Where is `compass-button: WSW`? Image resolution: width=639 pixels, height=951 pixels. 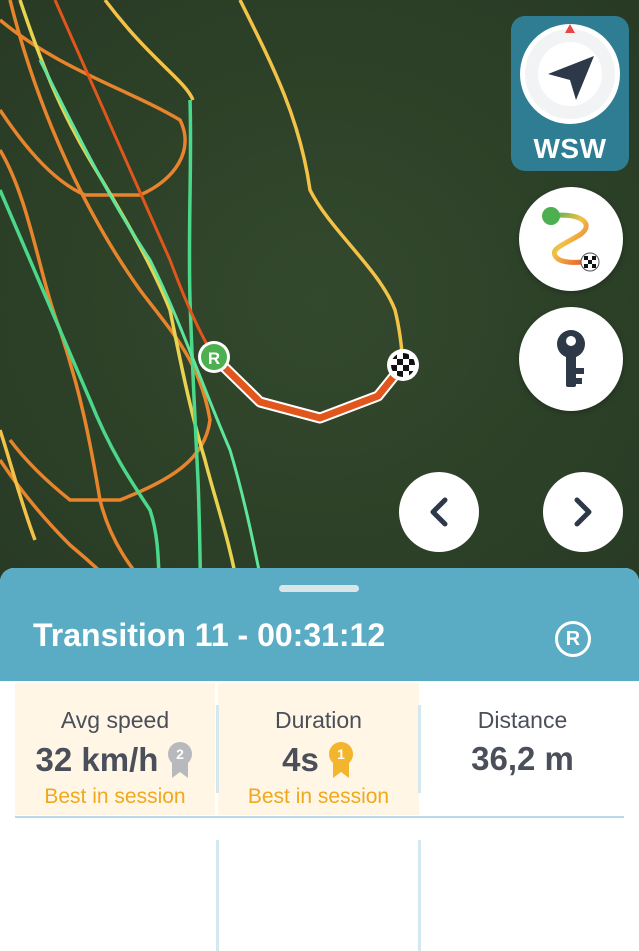
compass-button: WSW is located at coordinates (570, 93).